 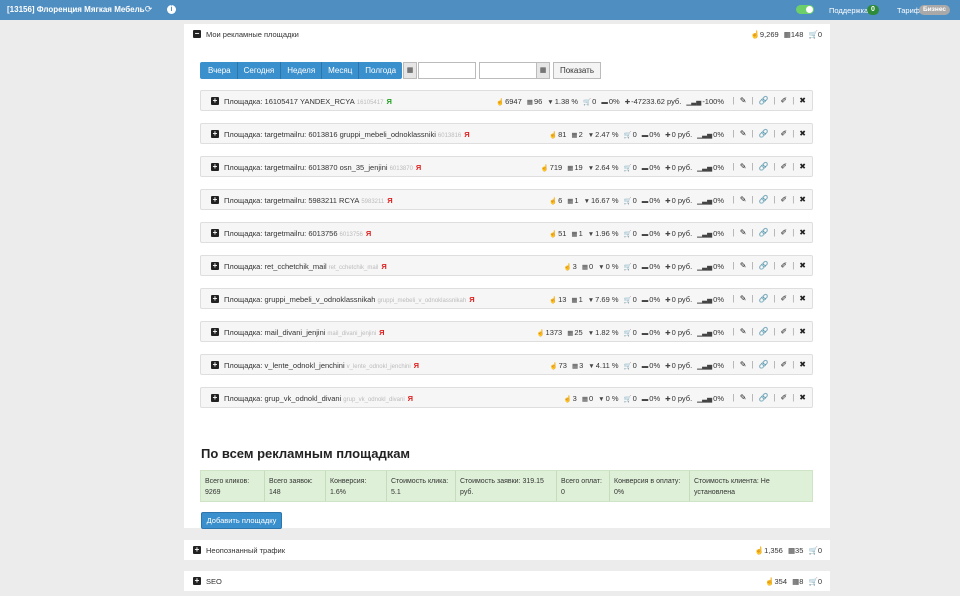 I want to click on project-title: [13156] Флоренция Мягкая Мебель, so click(x=76, y=9).